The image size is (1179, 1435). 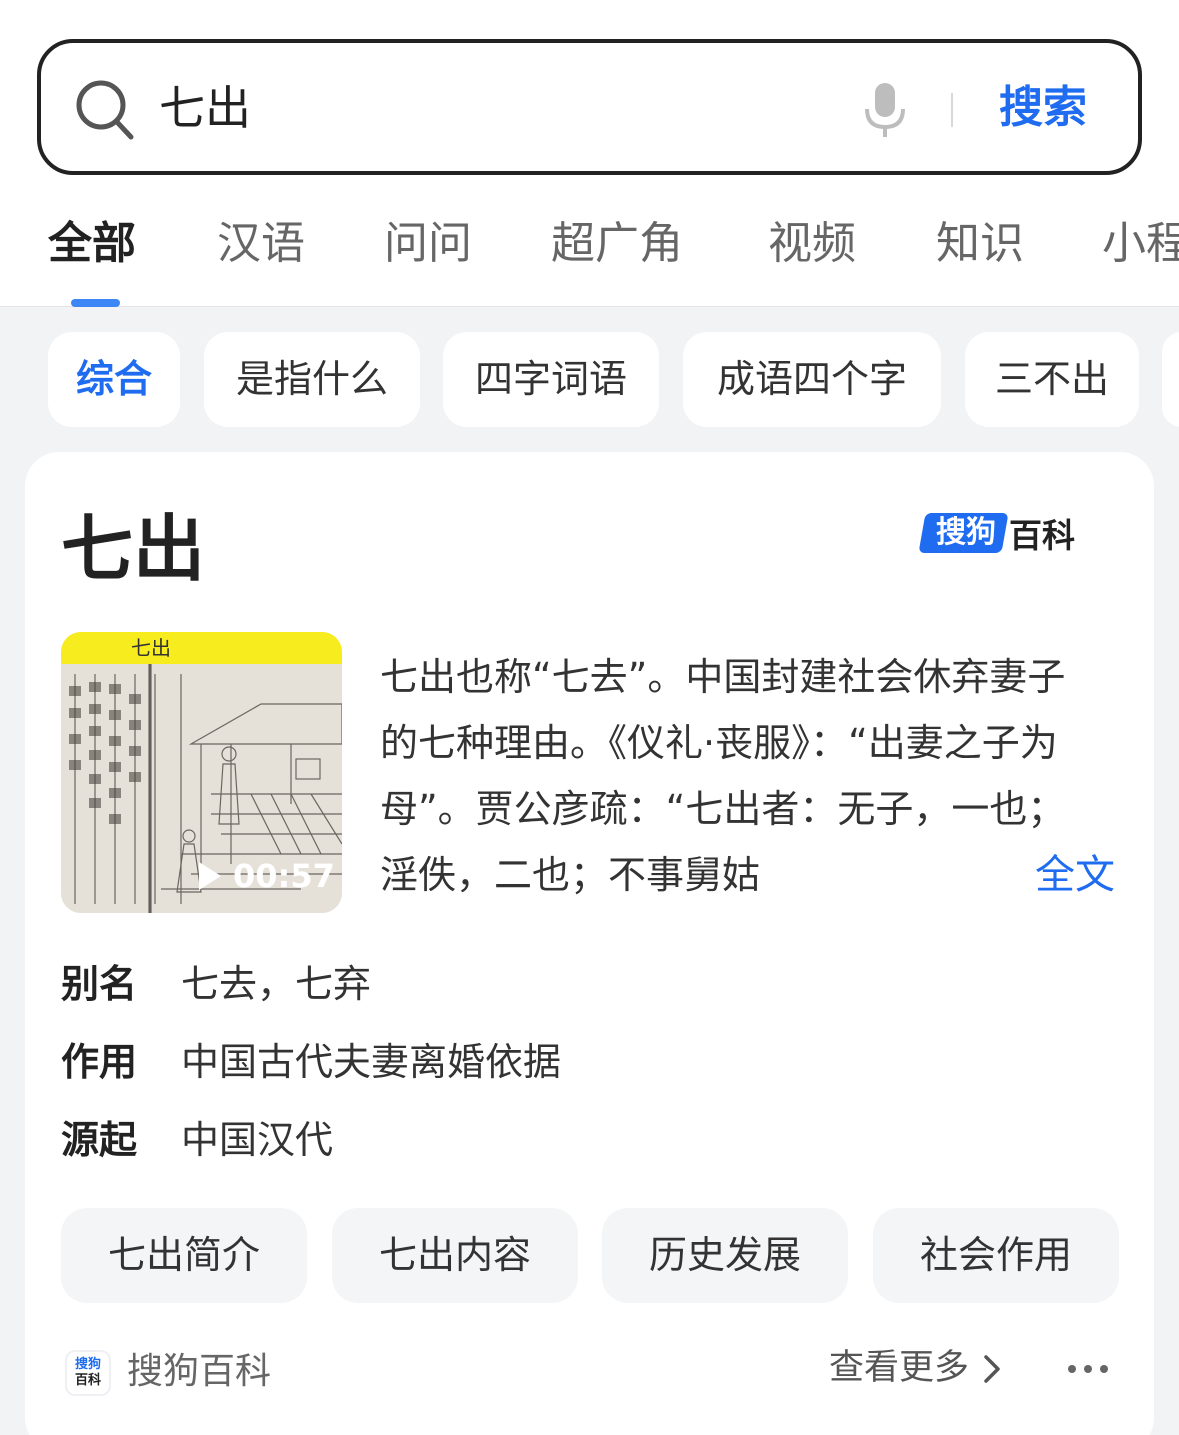 I want to click on section-intro-button: 七出简介, so click(x=184, y=1255).